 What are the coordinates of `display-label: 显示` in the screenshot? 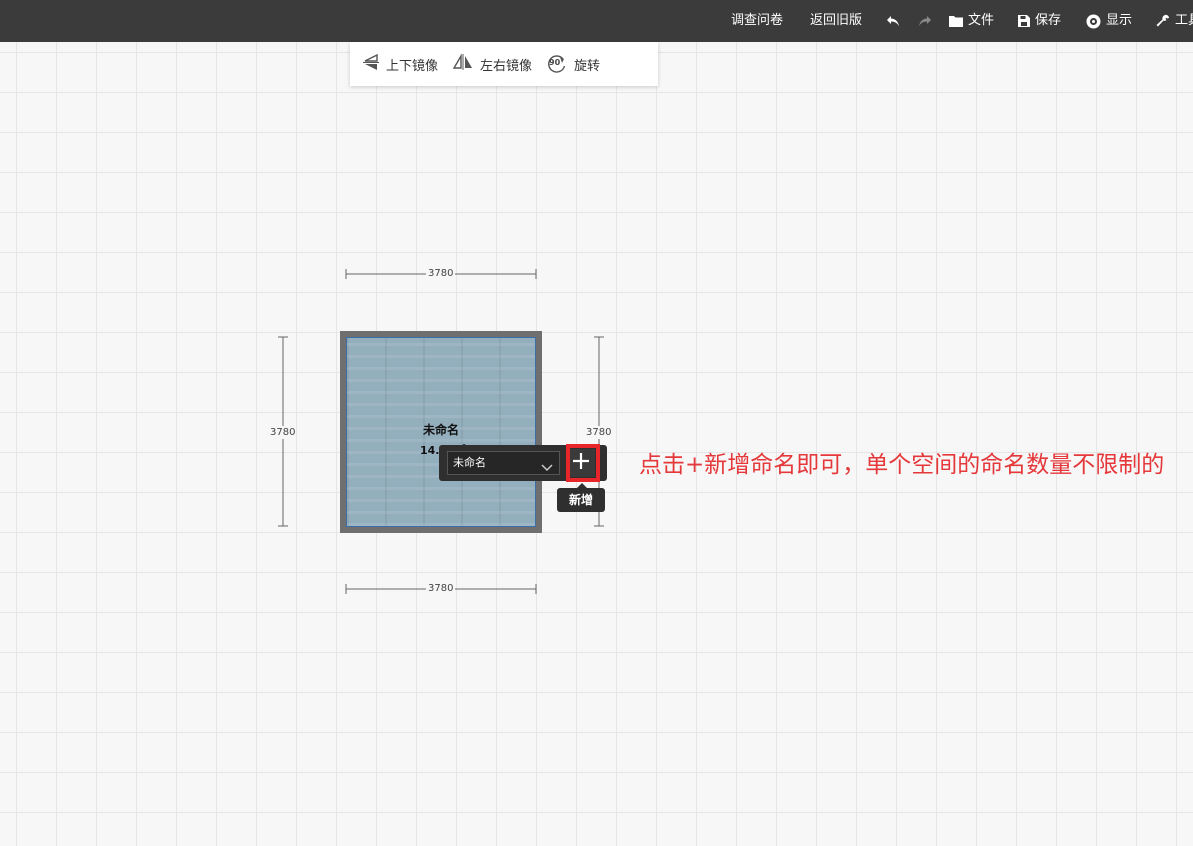 It's located at (1119, 20).